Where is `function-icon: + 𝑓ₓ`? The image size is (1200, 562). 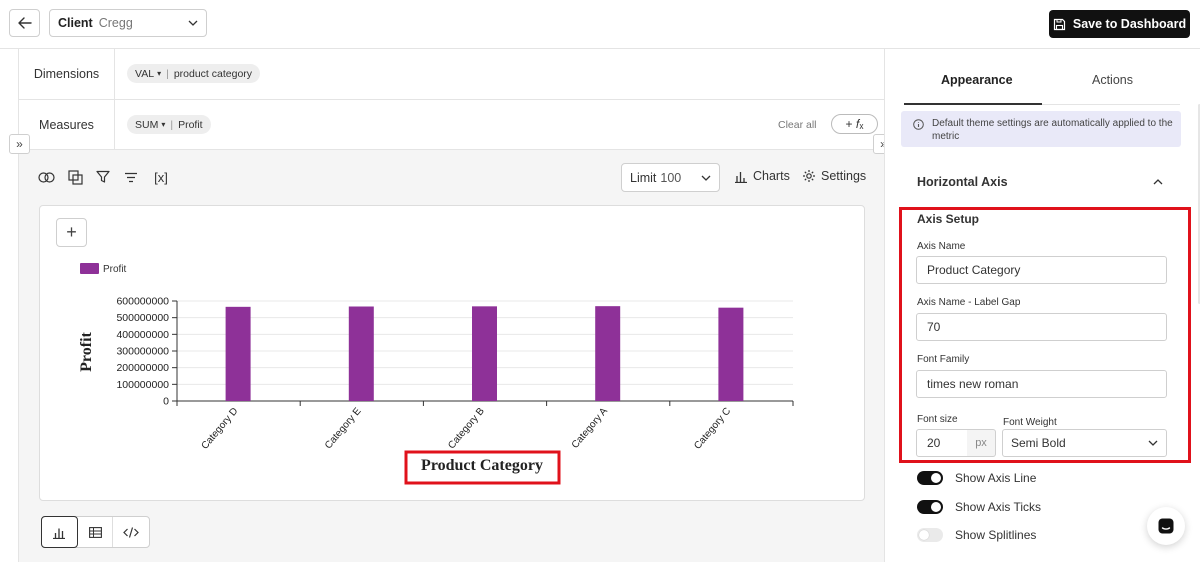
function-icon: + 𝑓ₓ is located at coordinates (854, 123).